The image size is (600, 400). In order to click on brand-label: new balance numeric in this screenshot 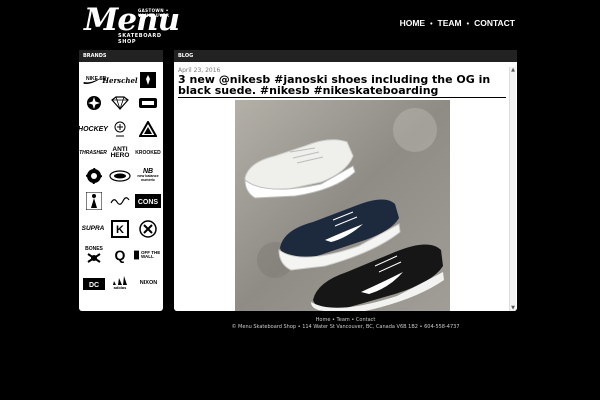, I will do `click(148, 177)`.